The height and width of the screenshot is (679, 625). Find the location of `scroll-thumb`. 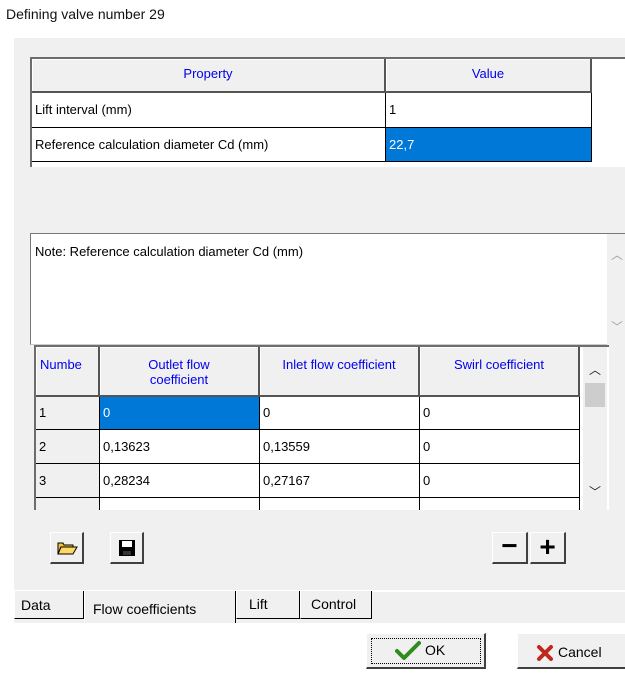

scroll-thumb is located at coordinates (595, 395).